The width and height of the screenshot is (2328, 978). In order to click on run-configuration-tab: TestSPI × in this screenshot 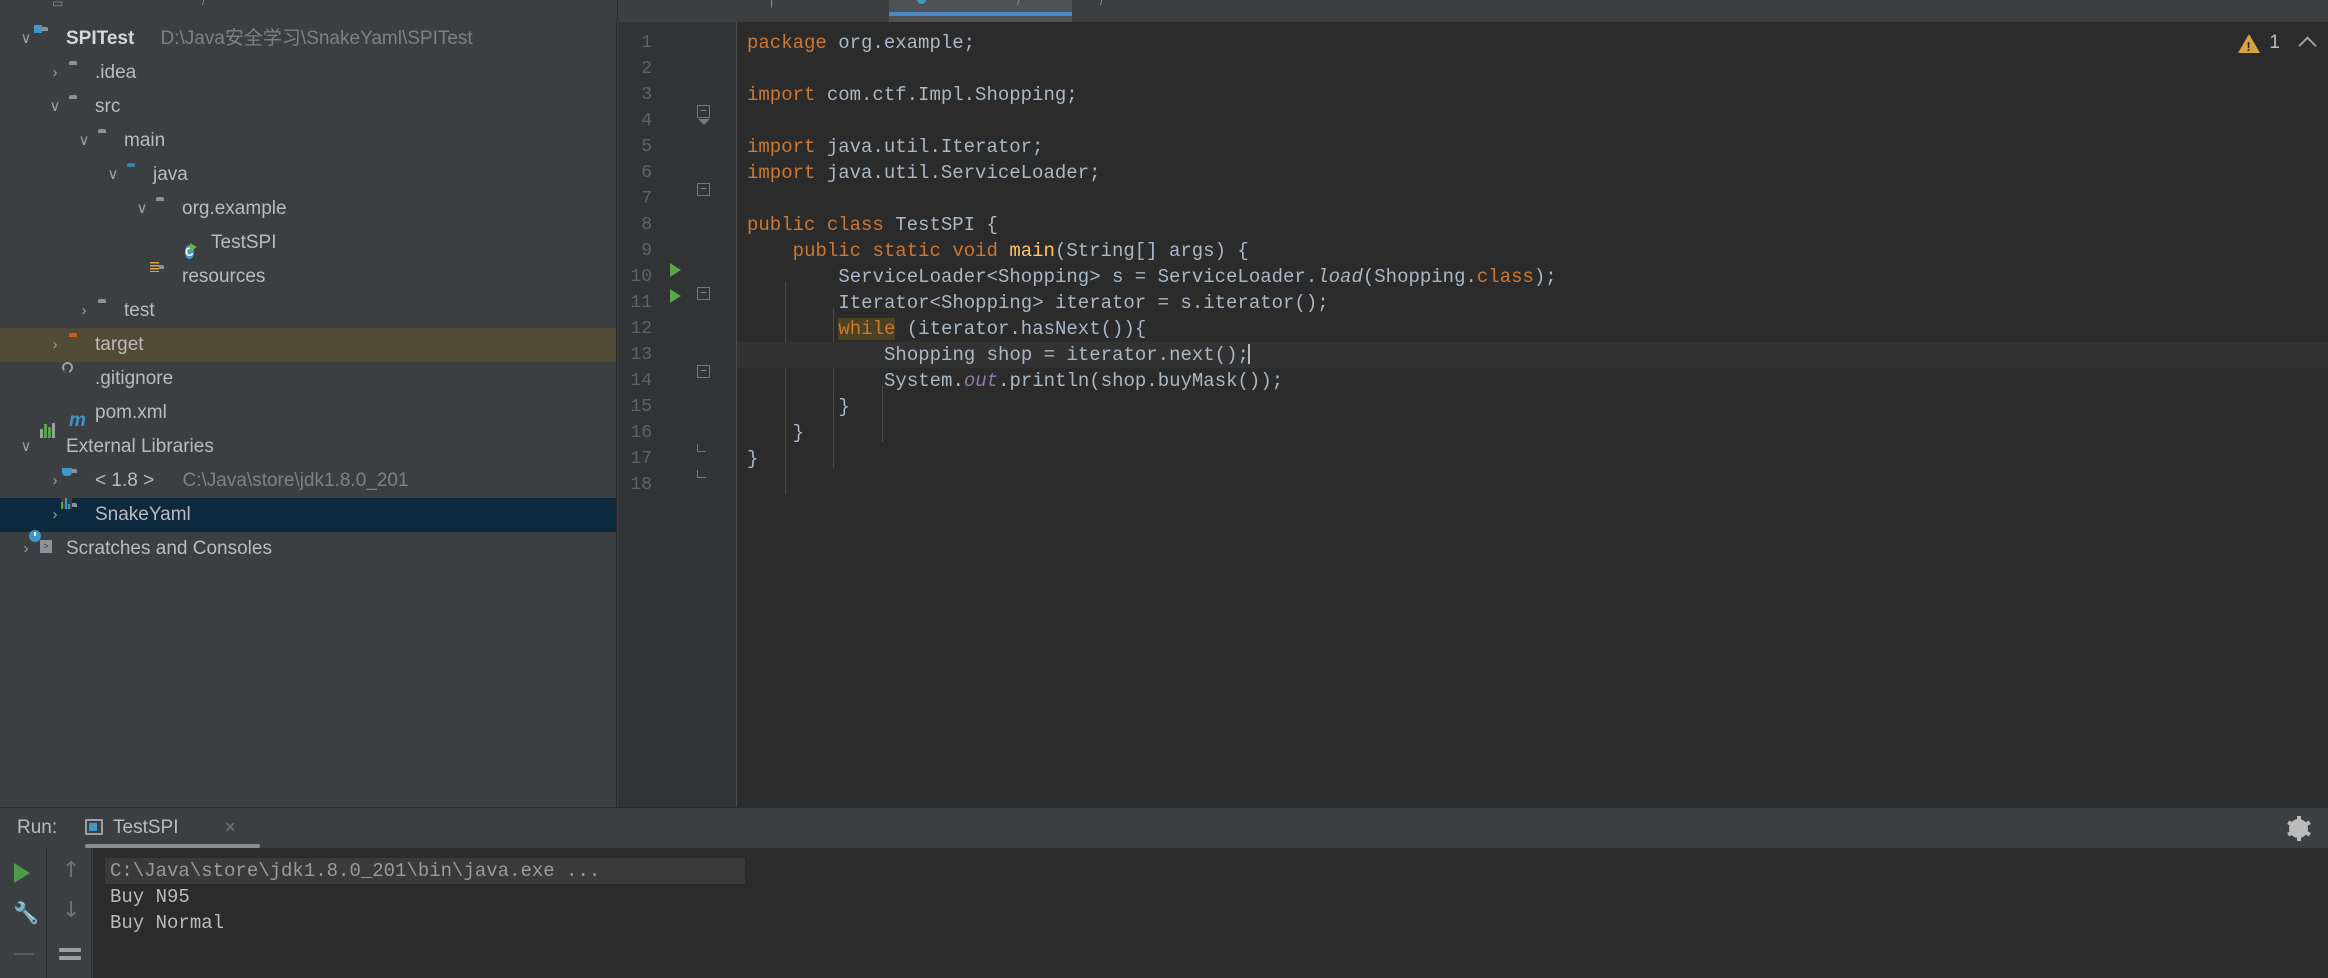, I will do `click(160, 828)`.